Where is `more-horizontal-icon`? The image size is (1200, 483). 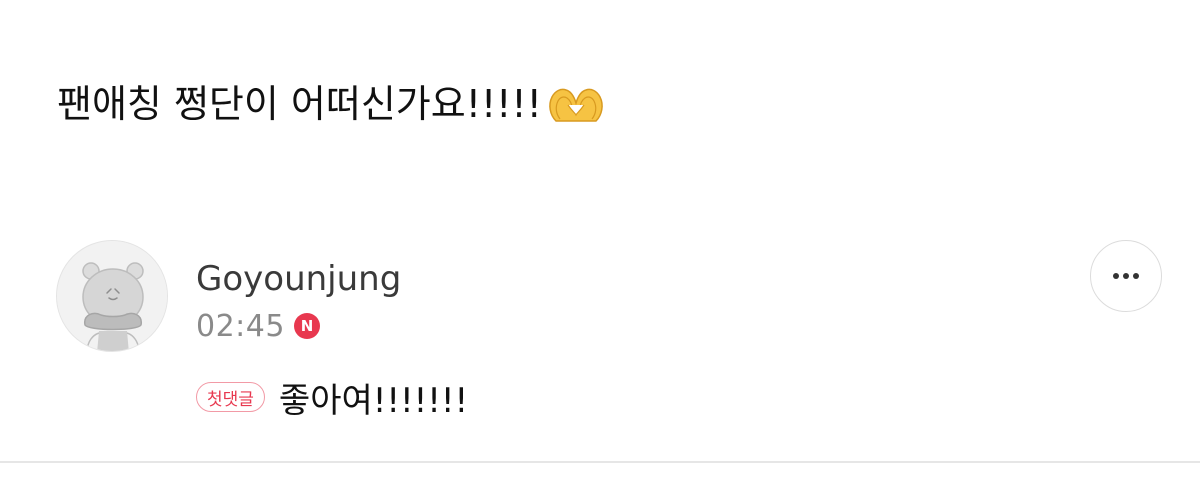
more-horizontal-icon is located at coordinates (1126, 276).